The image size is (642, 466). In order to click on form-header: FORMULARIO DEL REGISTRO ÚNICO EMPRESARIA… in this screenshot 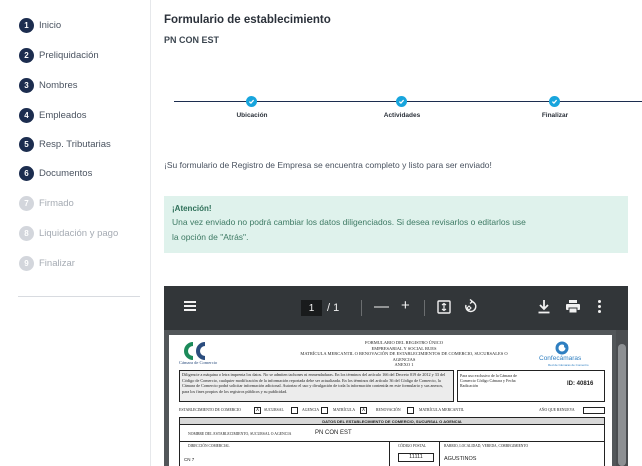, I will do `click(404, 353)`.